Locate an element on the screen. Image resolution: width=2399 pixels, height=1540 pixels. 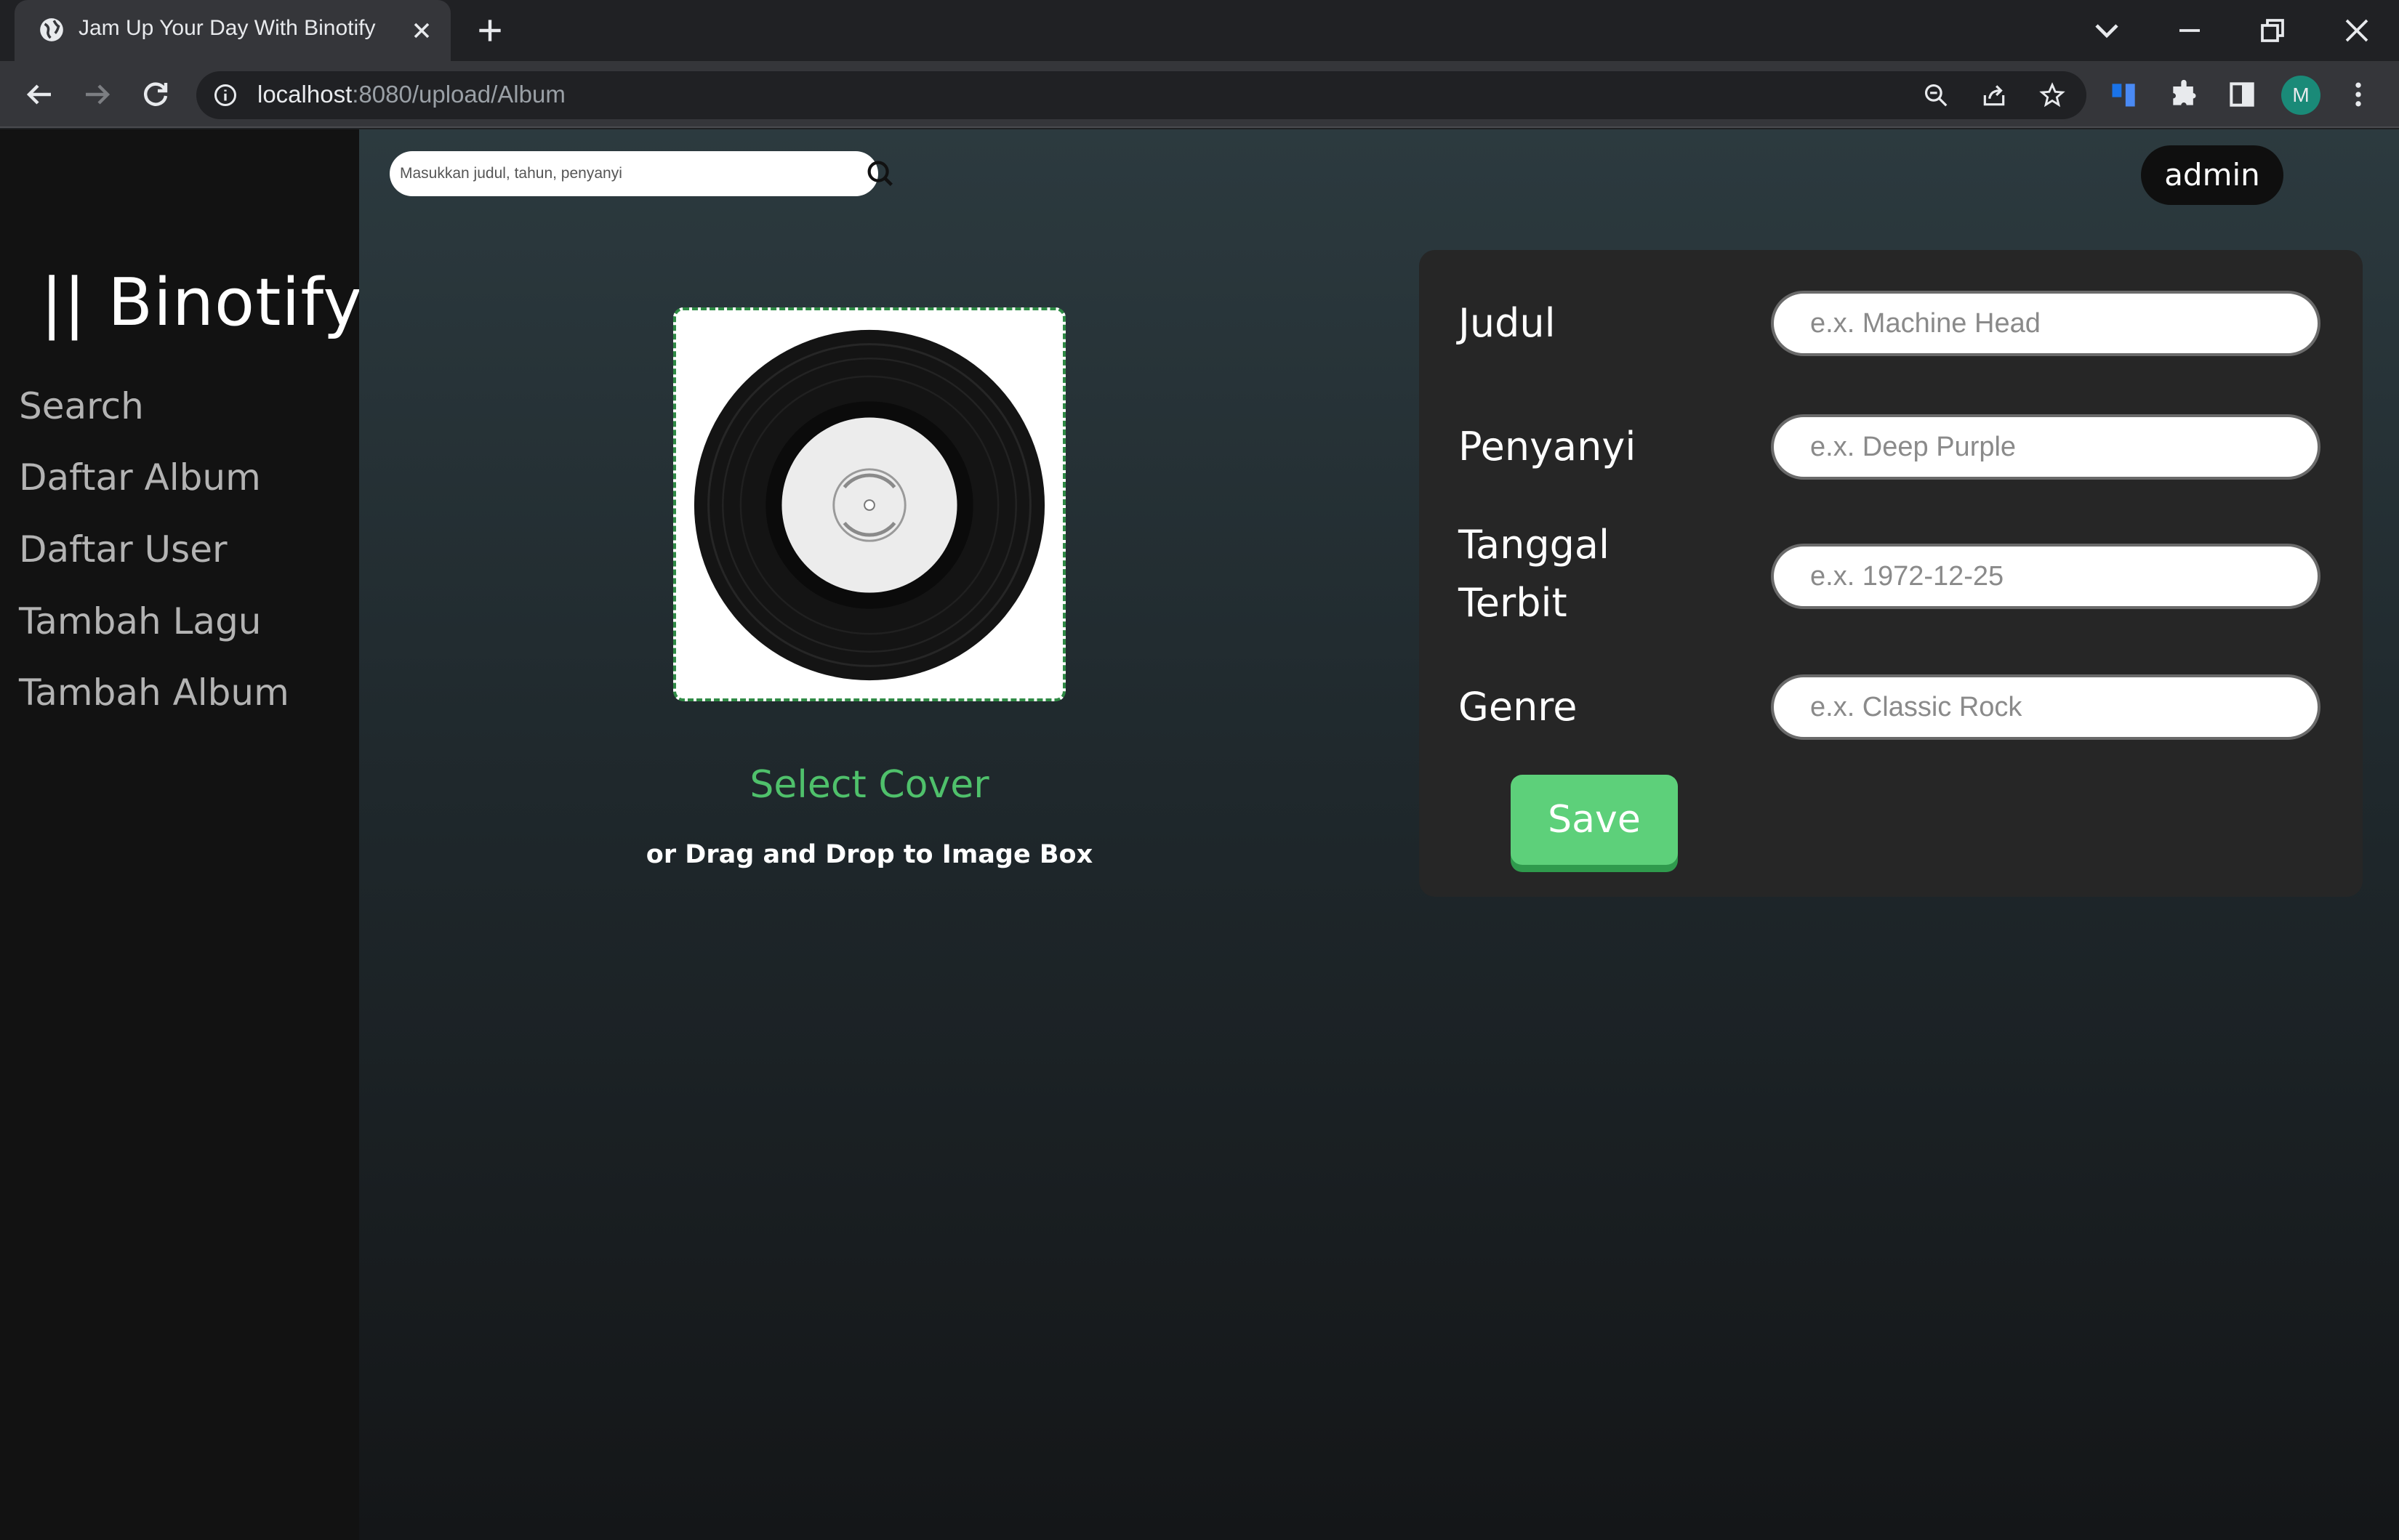
globe-icon is located at coordinates (51, 29).